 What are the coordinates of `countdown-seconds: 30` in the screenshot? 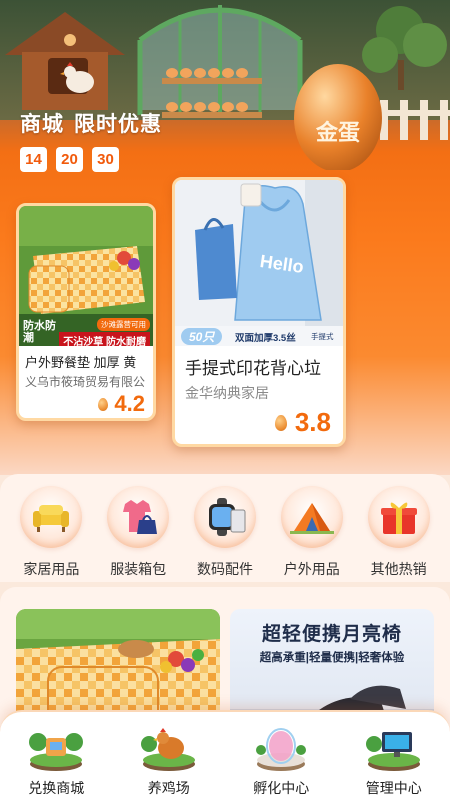 It's located at (105, 159).